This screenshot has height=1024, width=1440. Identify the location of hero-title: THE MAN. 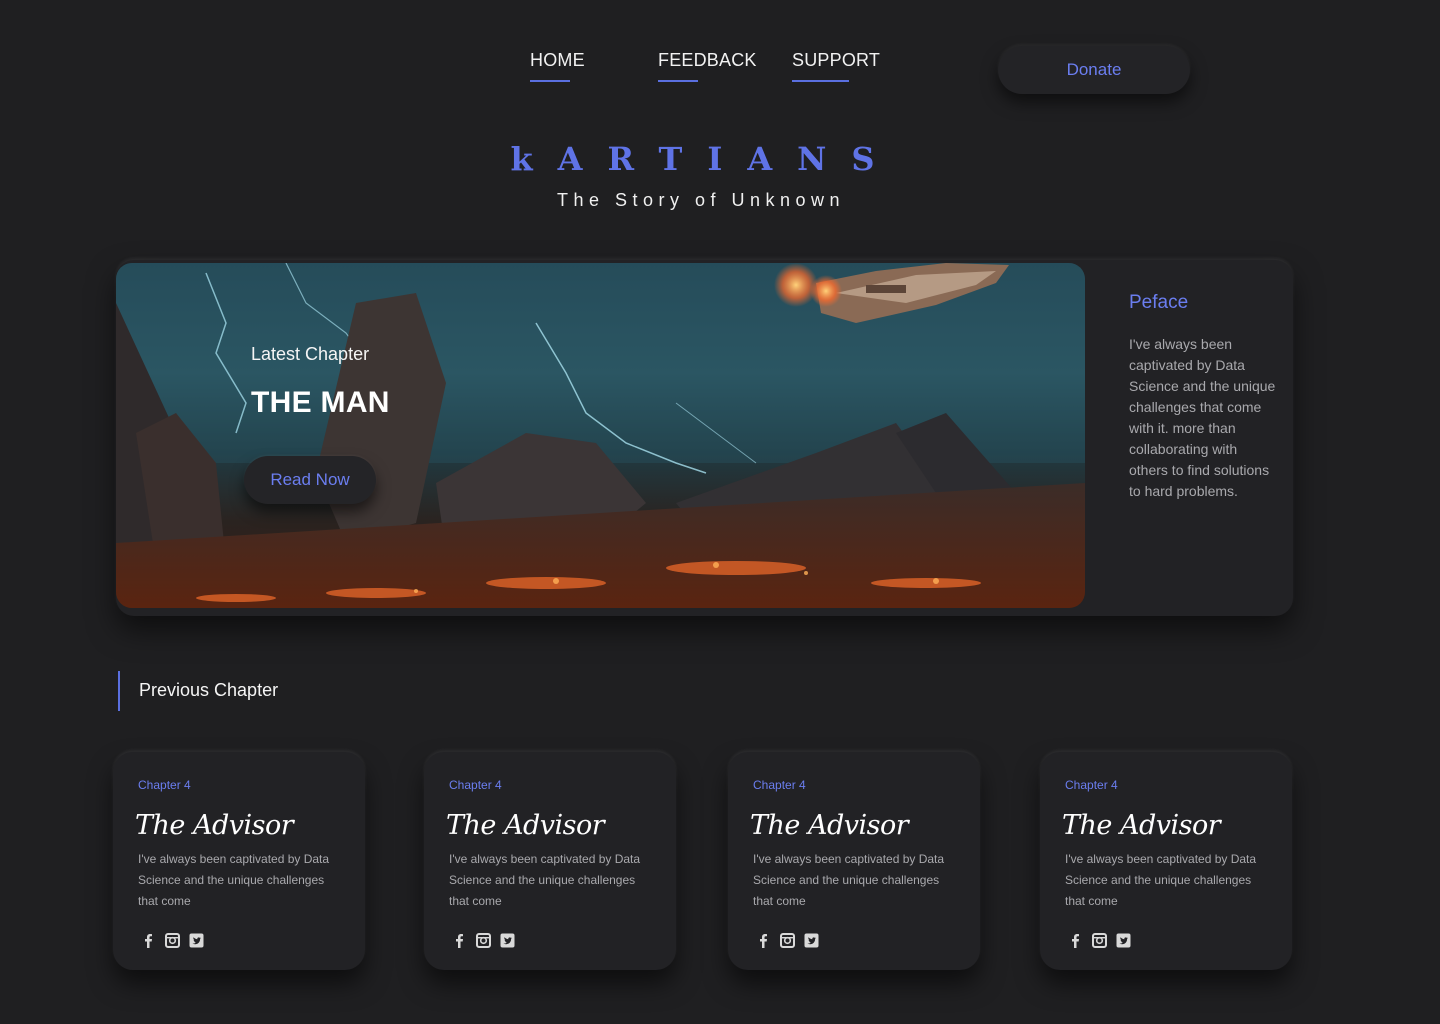
(320, 402).